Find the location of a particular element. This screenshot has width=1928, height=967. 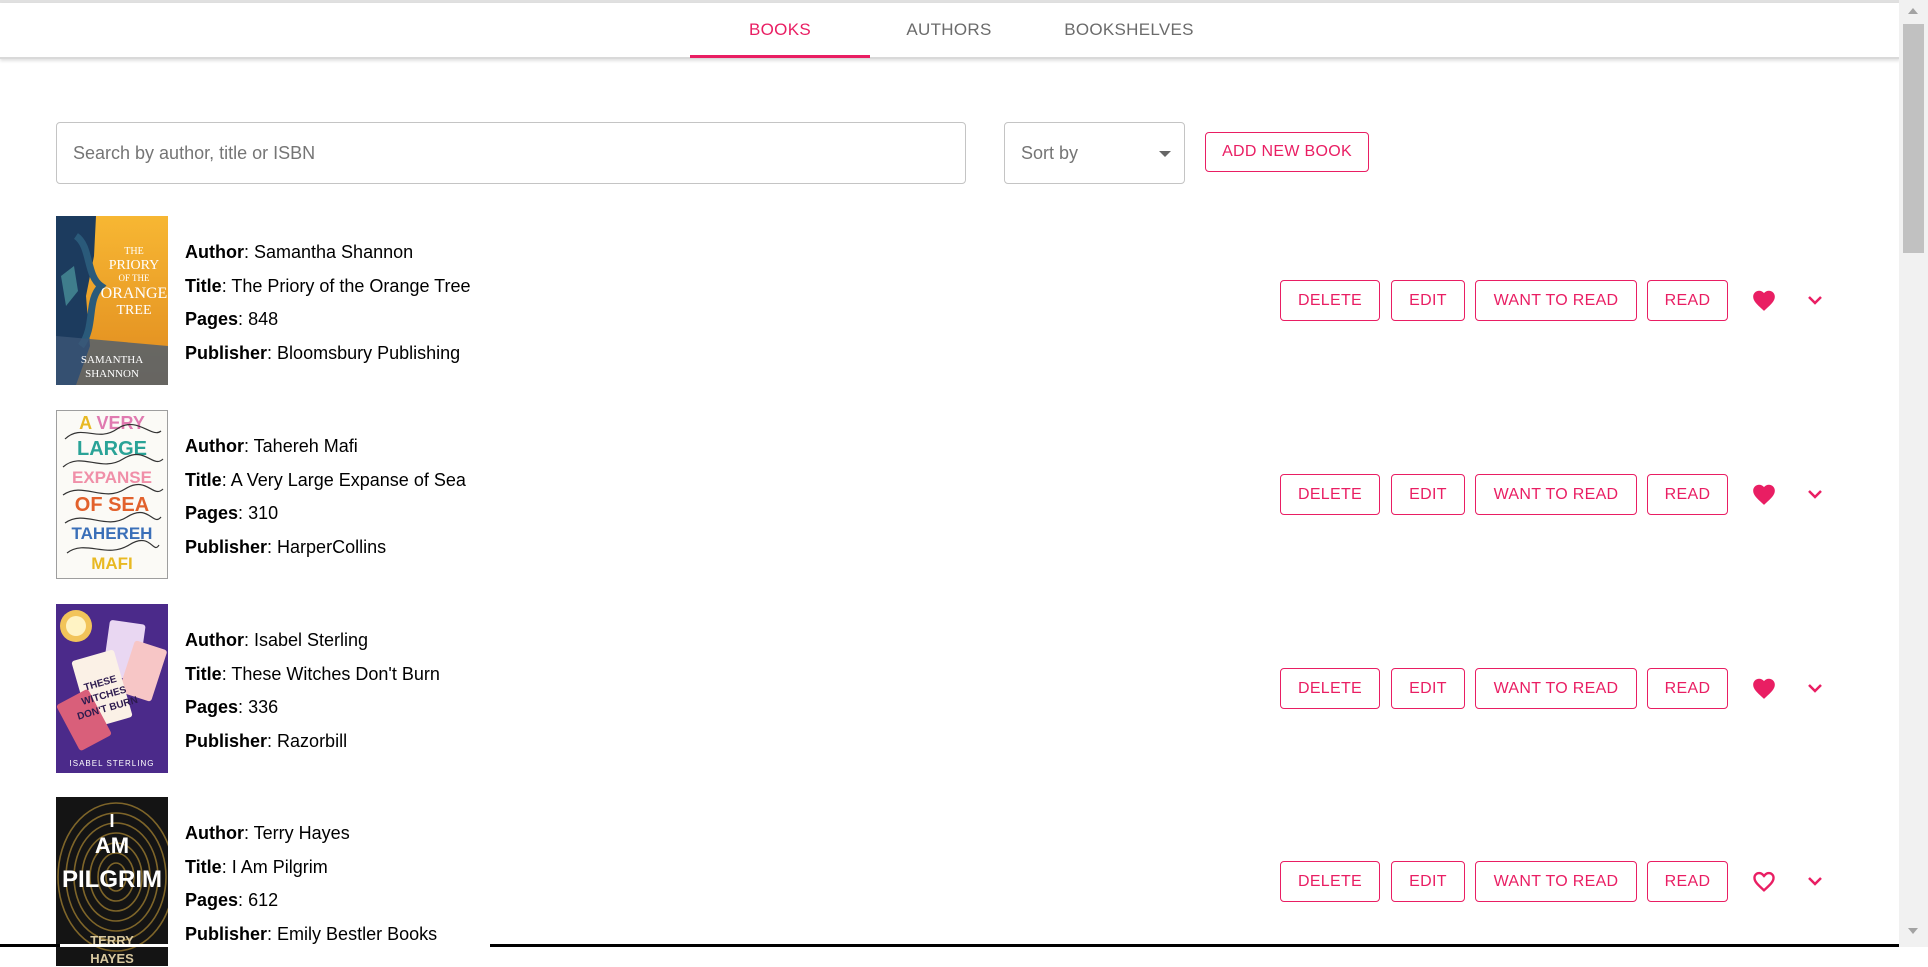

book-title: The Priory of the Orange Tree is located at coordinates (351, 285).